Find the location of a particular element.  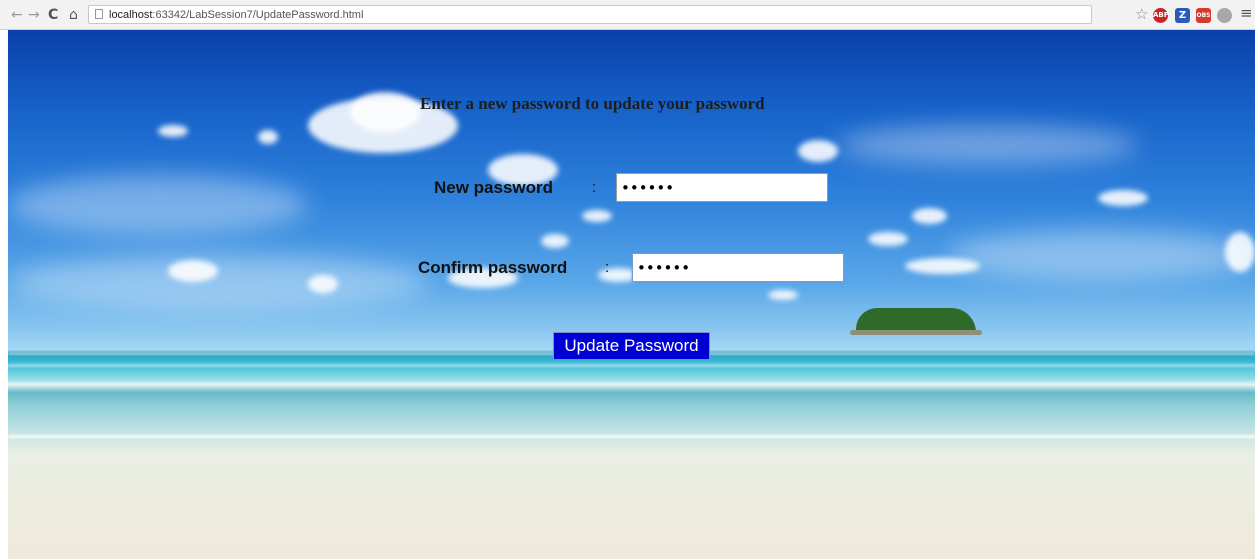

home-icon: ⌂ is located at coordinates (73, 15).